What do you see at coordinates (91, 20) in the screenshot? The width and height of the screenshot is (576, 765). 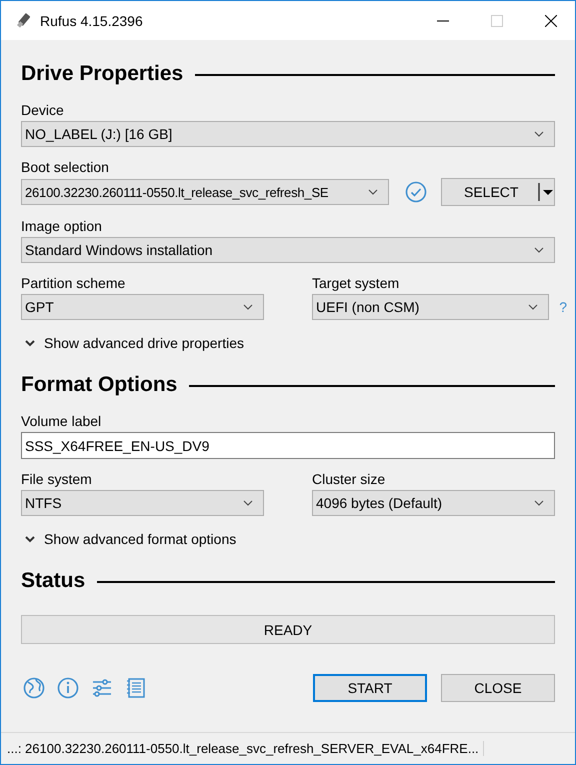 I see `window-title: Rufus 4.15.2396` at bounding box center [91, 20].